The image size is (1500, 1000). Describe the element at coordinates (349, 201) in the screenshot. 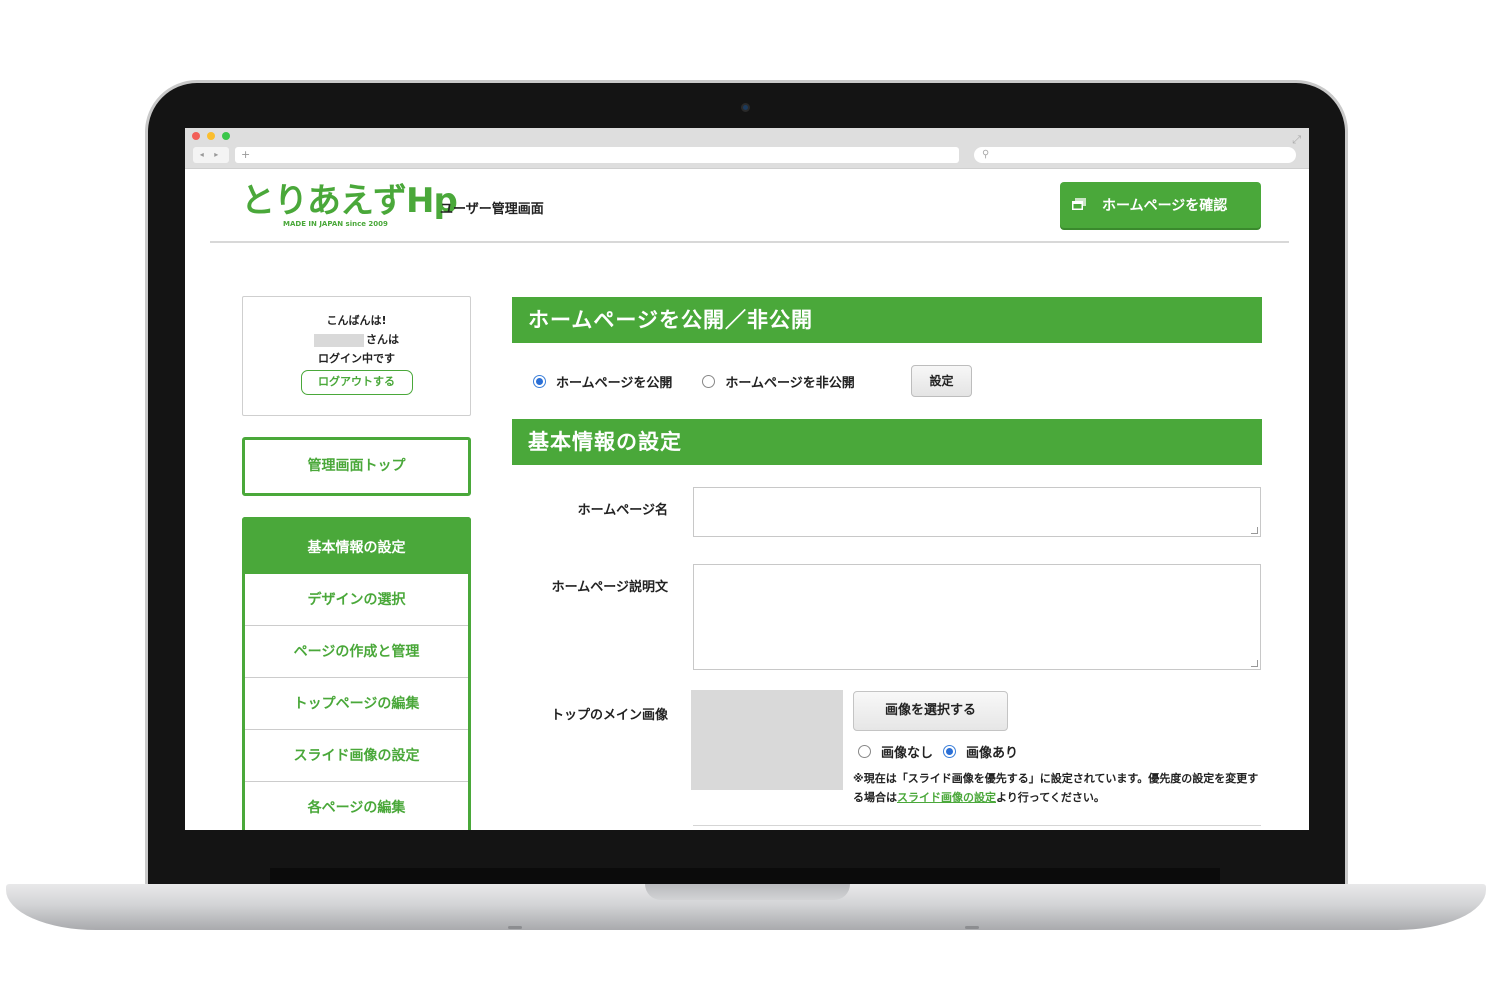

I see `logo-wordmark: とりあえずHp` at that location.